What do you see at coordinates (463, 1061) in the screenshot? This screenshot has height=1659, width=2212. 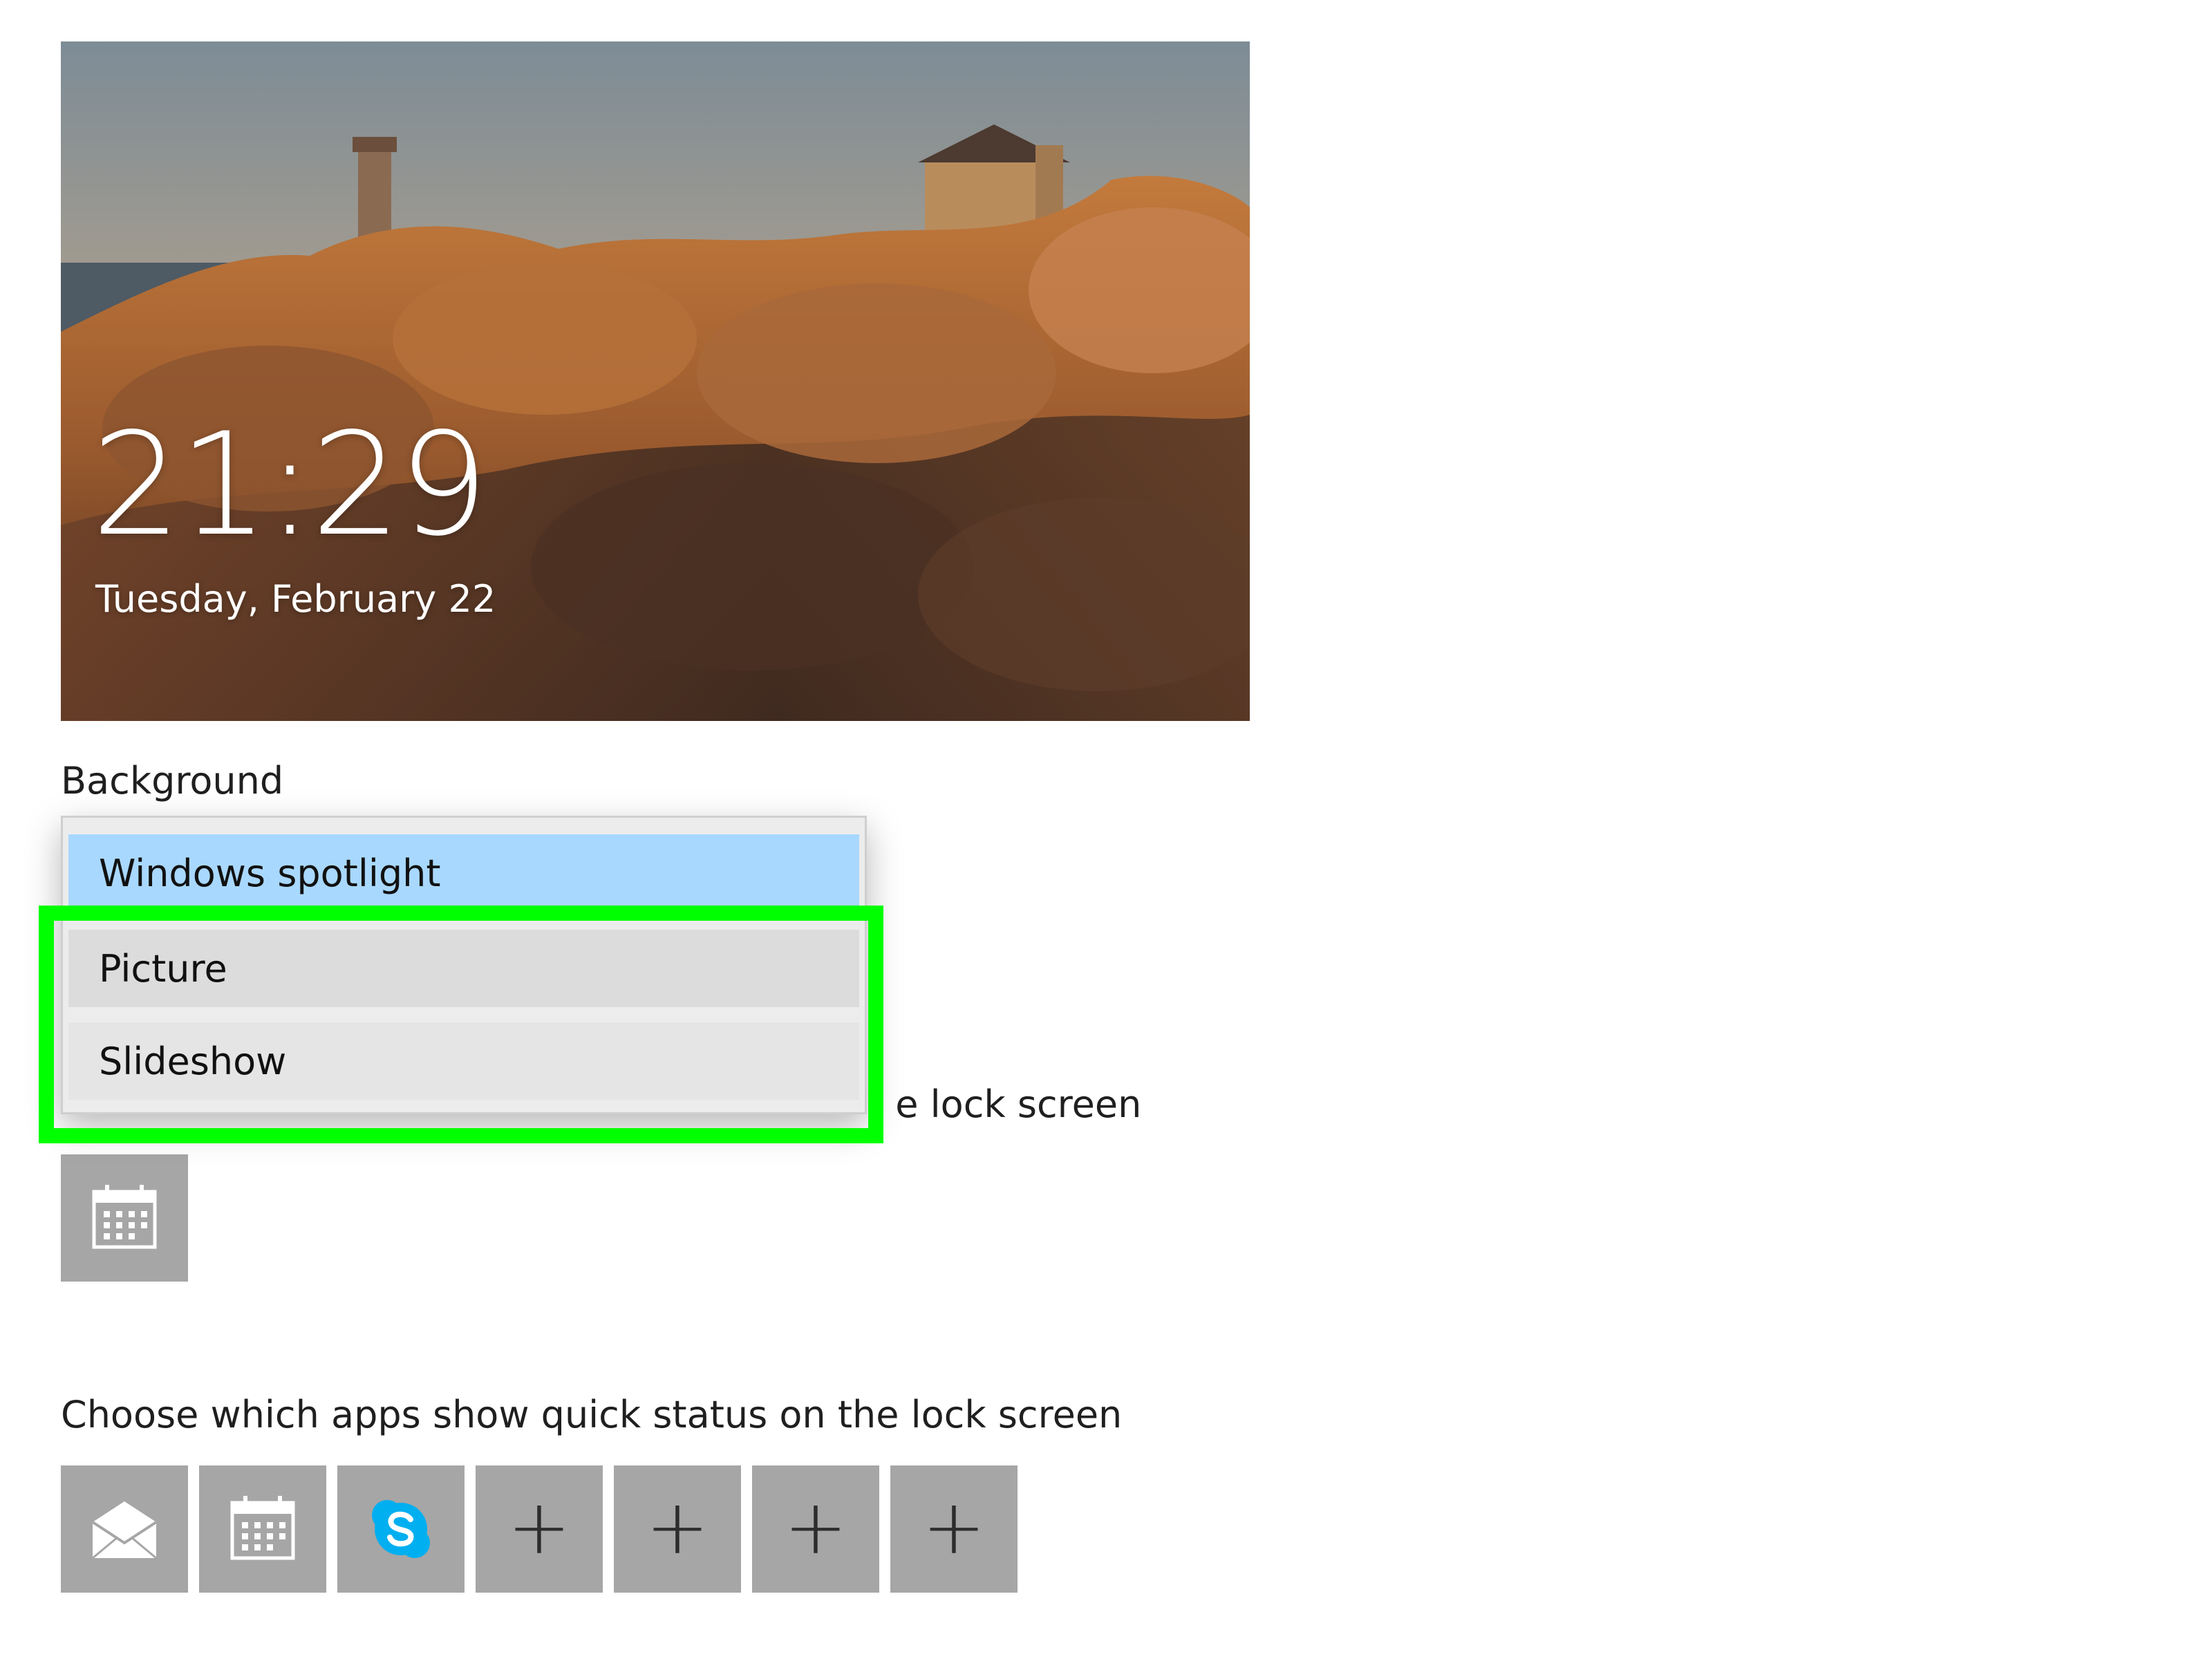 I see `option-slideshow: Slideshow` at bounding box center [463, 1061].